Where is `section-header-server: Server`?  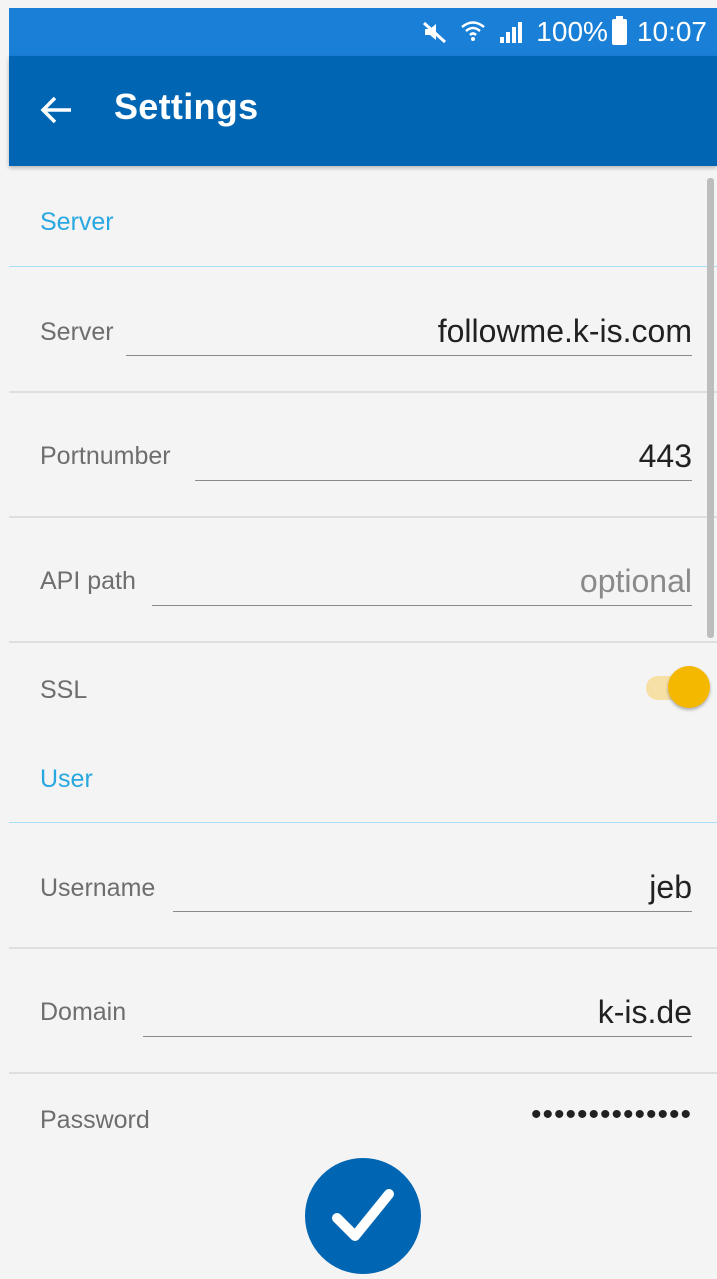
section-header-server: Server is located at coordinates (77, 222).